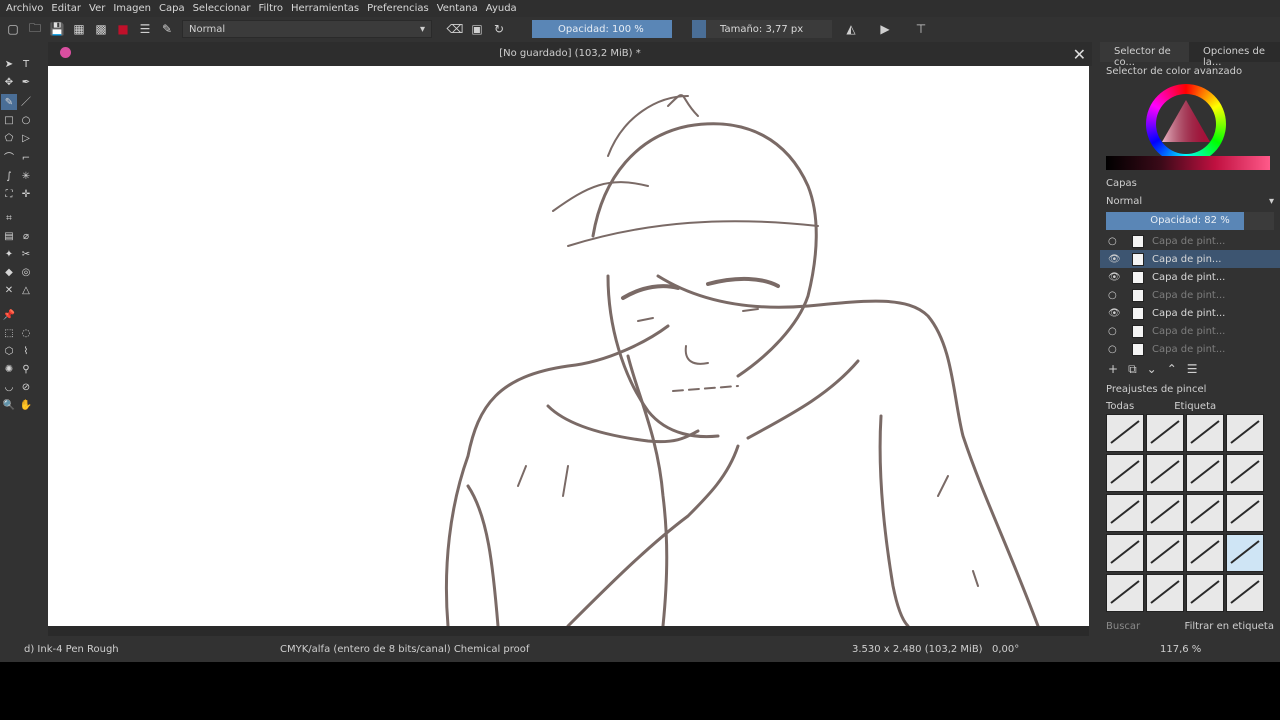  Describe the element at coordinates (9, 273) in the screenshot. I see `fill-tool-icon: ◆` at that location.